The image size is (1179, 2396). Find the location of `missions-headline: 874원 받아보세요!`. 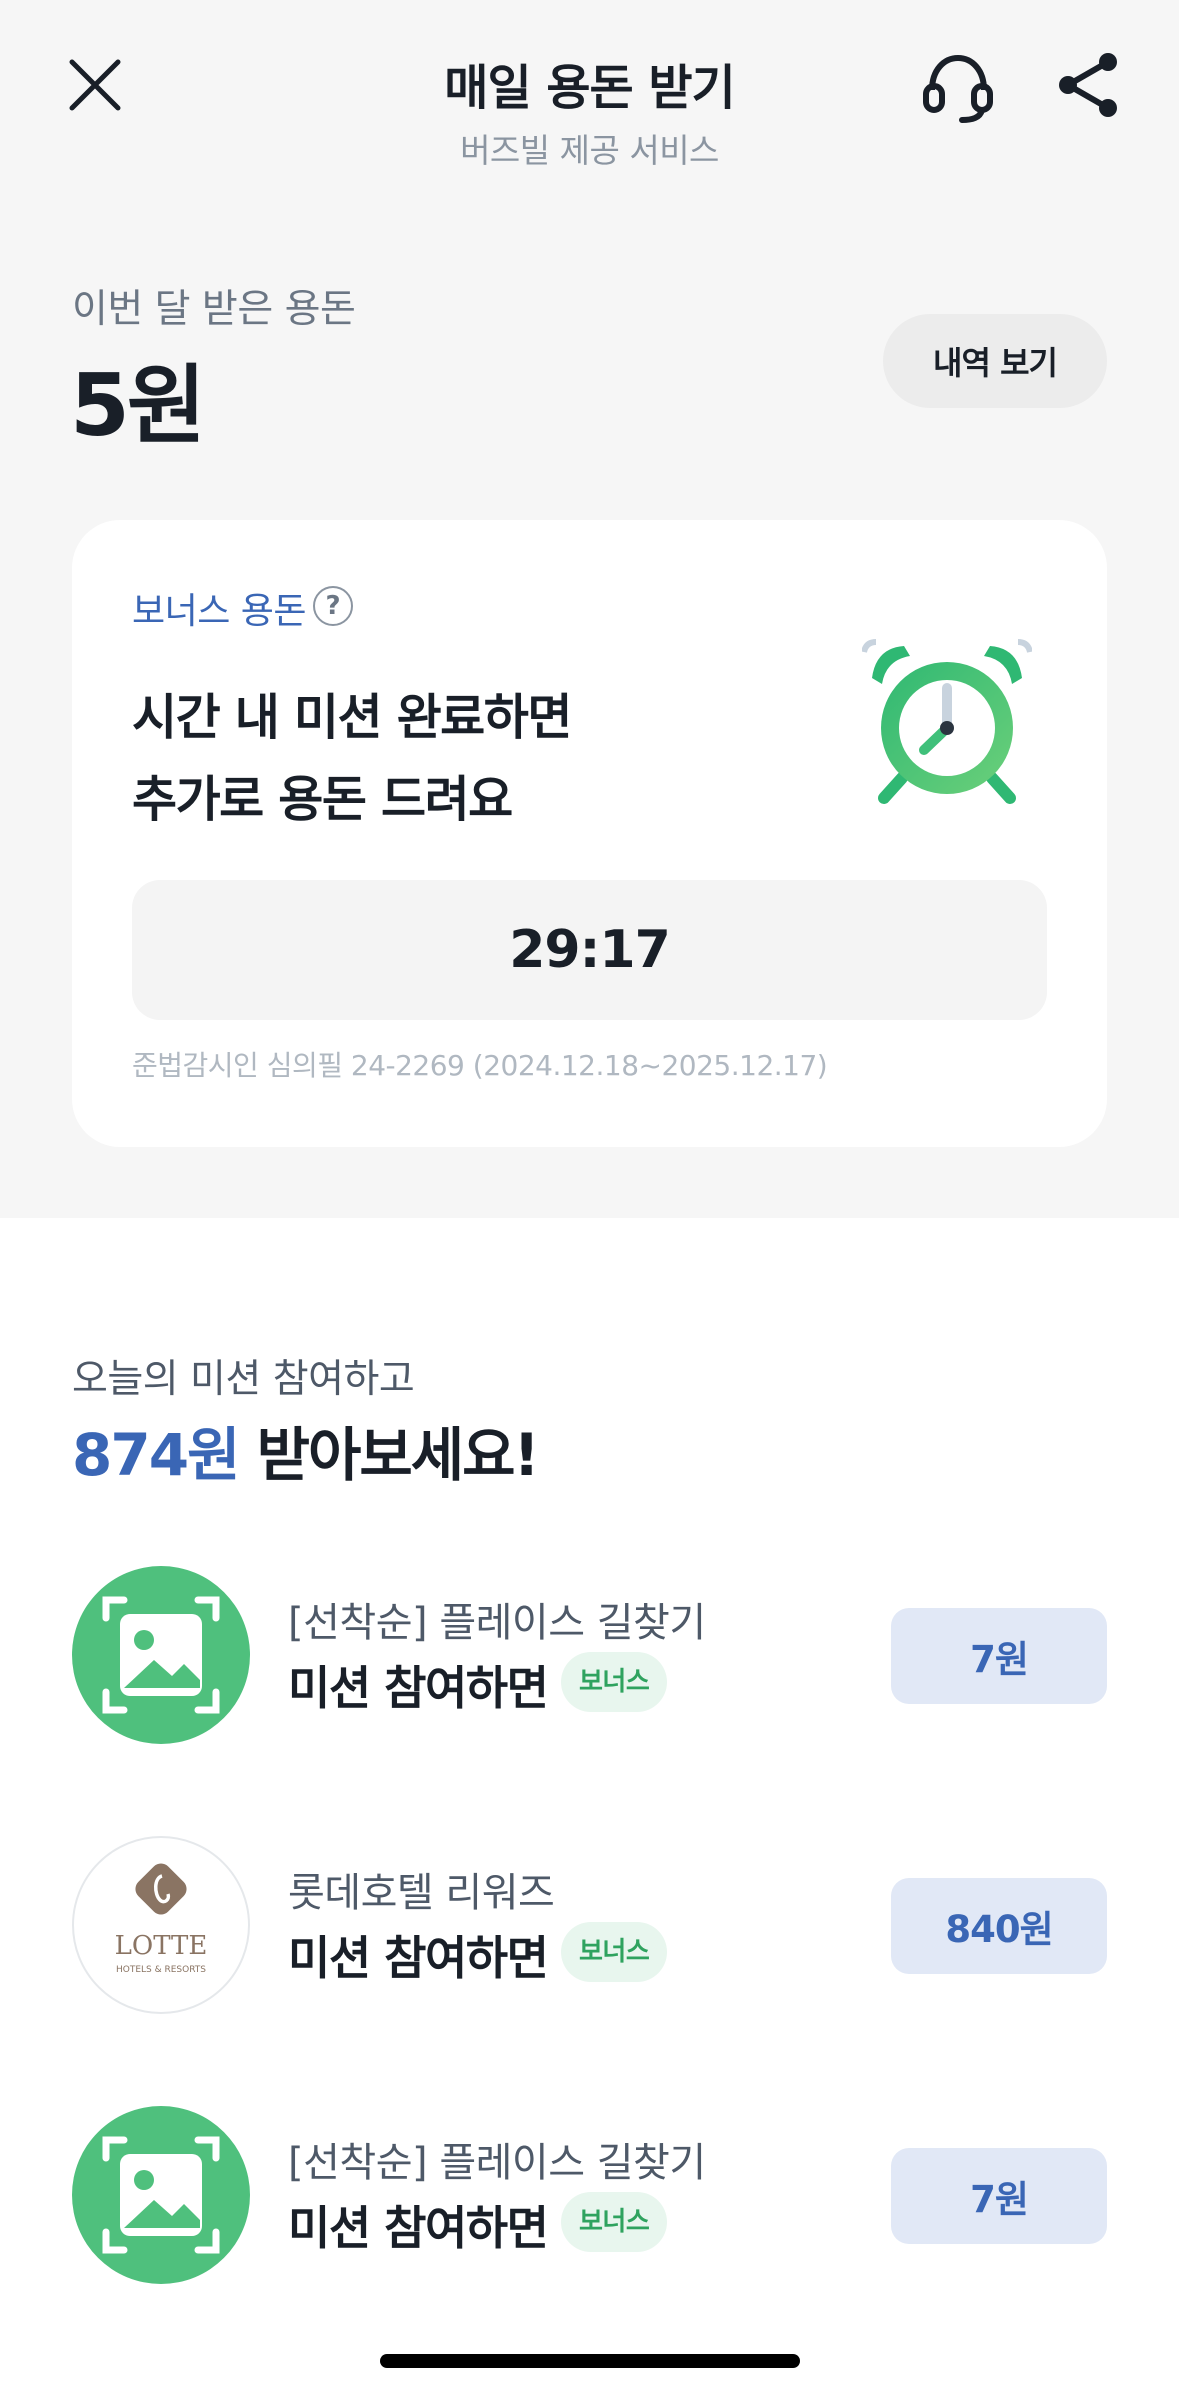

missions-headline: 874원 받아보세요! is located at coordinates (306, 1450).